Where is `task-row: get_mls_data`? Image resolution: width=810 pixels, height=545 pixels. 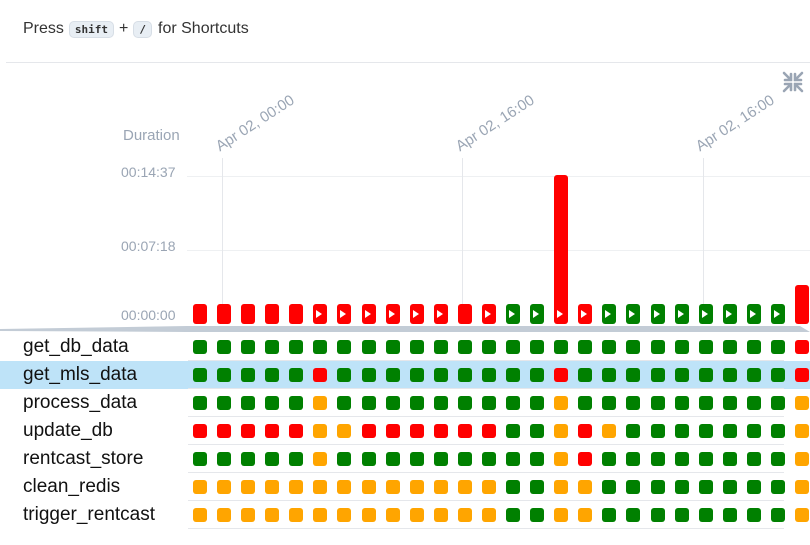
task-row: get_mls_data is located at coordinates (405, 375).